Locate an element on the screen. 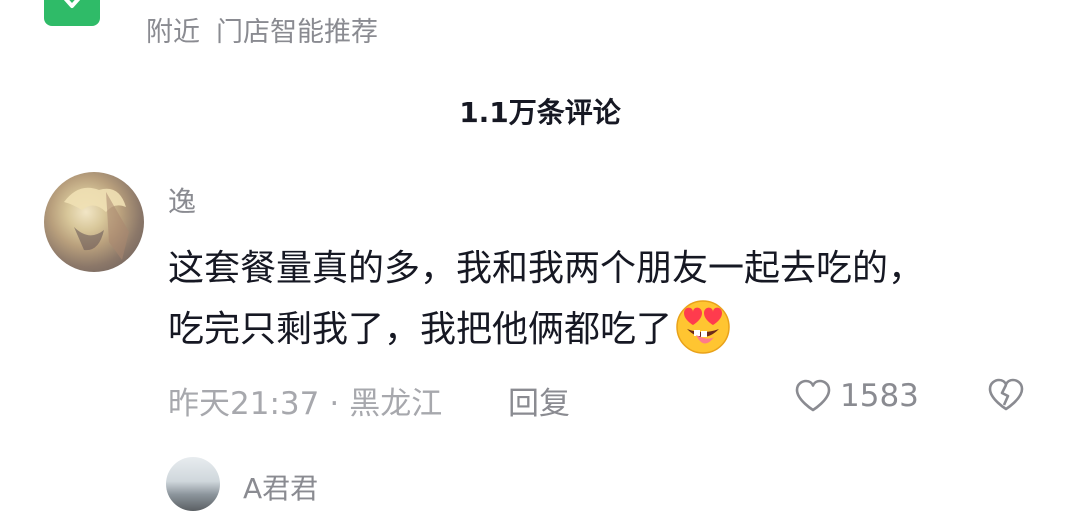  broken-heart-icon is located at coordinates (1006, 394).